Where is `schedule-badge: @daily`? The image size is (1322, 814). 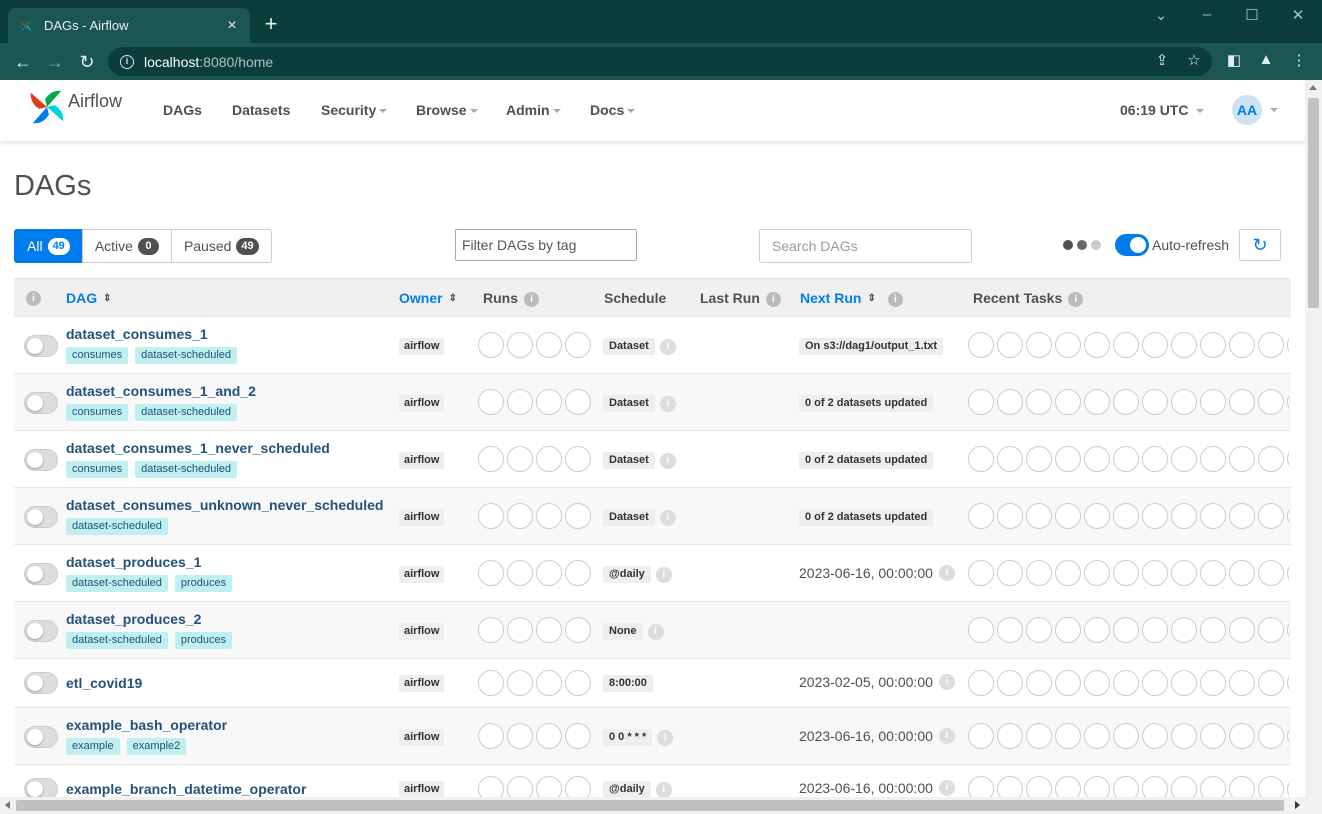
schedule-badge: @daily is located at coordinates (627, 789).